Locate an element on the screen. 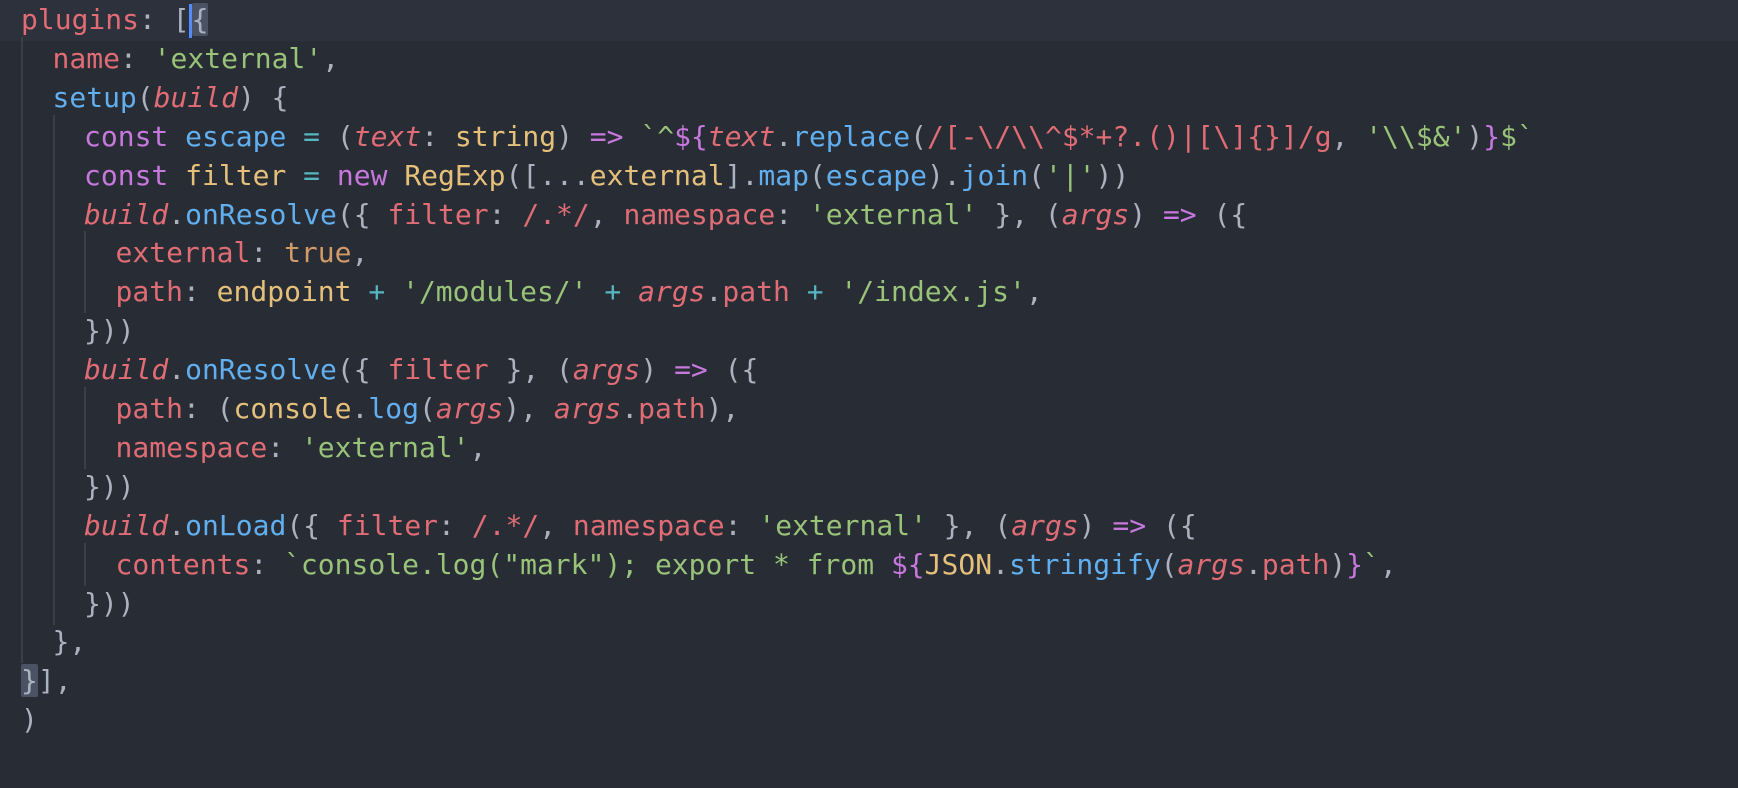 This screenshot has width=1738, height=788. code-text: setup(build) { is located at coordinates (171, 97).